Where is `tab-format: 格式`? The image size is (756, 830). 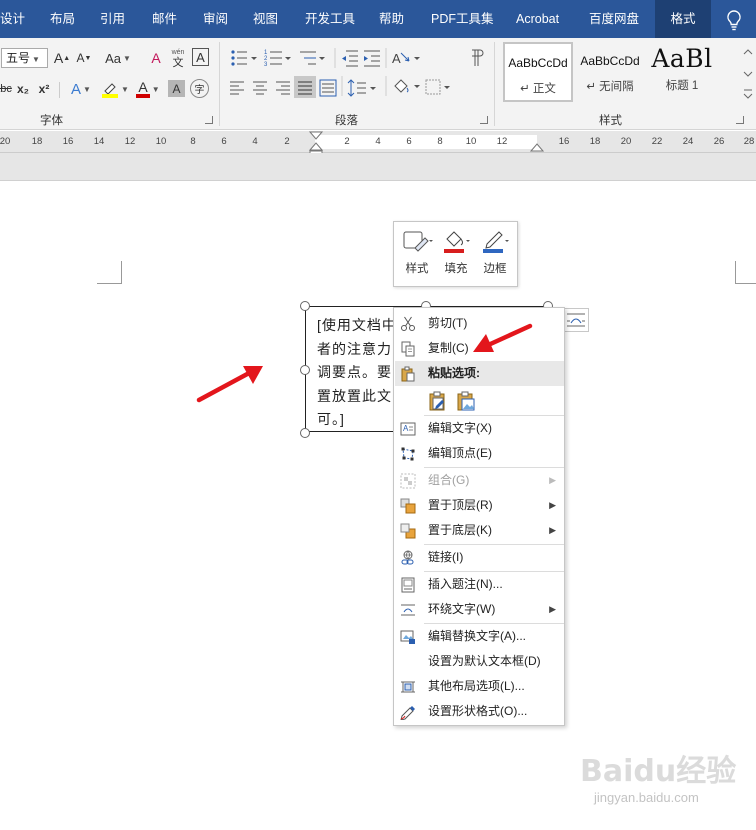
tab-format: 格式 is located at coordinates (683, 19).